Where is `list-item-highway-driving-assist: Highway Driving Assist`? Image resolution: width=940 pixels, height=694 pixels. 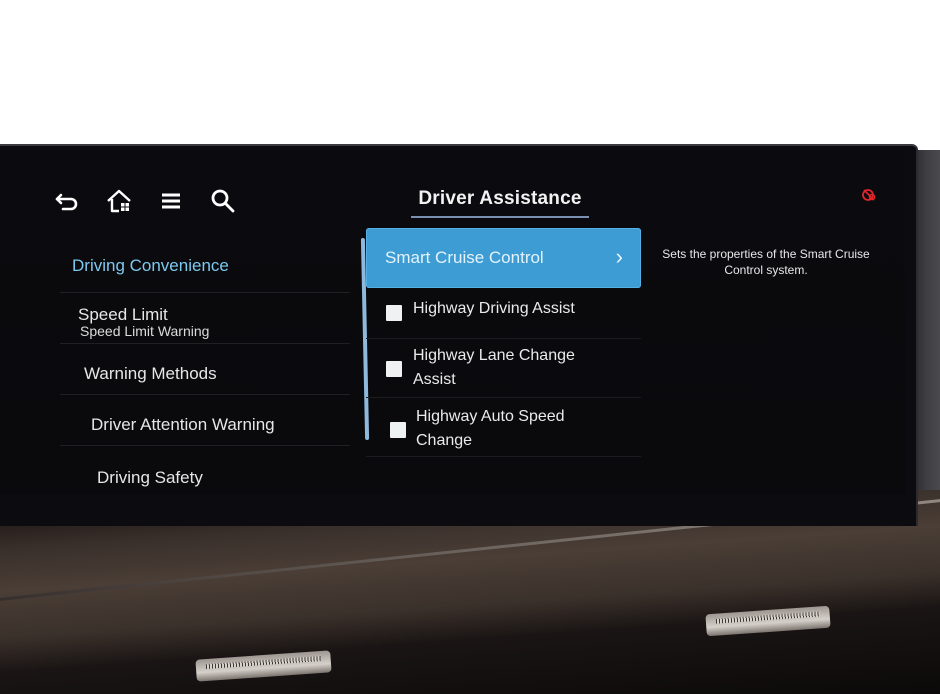
list-item-highway-driving-assist: Highway Driving Assist is located at coordinates (503, 313).